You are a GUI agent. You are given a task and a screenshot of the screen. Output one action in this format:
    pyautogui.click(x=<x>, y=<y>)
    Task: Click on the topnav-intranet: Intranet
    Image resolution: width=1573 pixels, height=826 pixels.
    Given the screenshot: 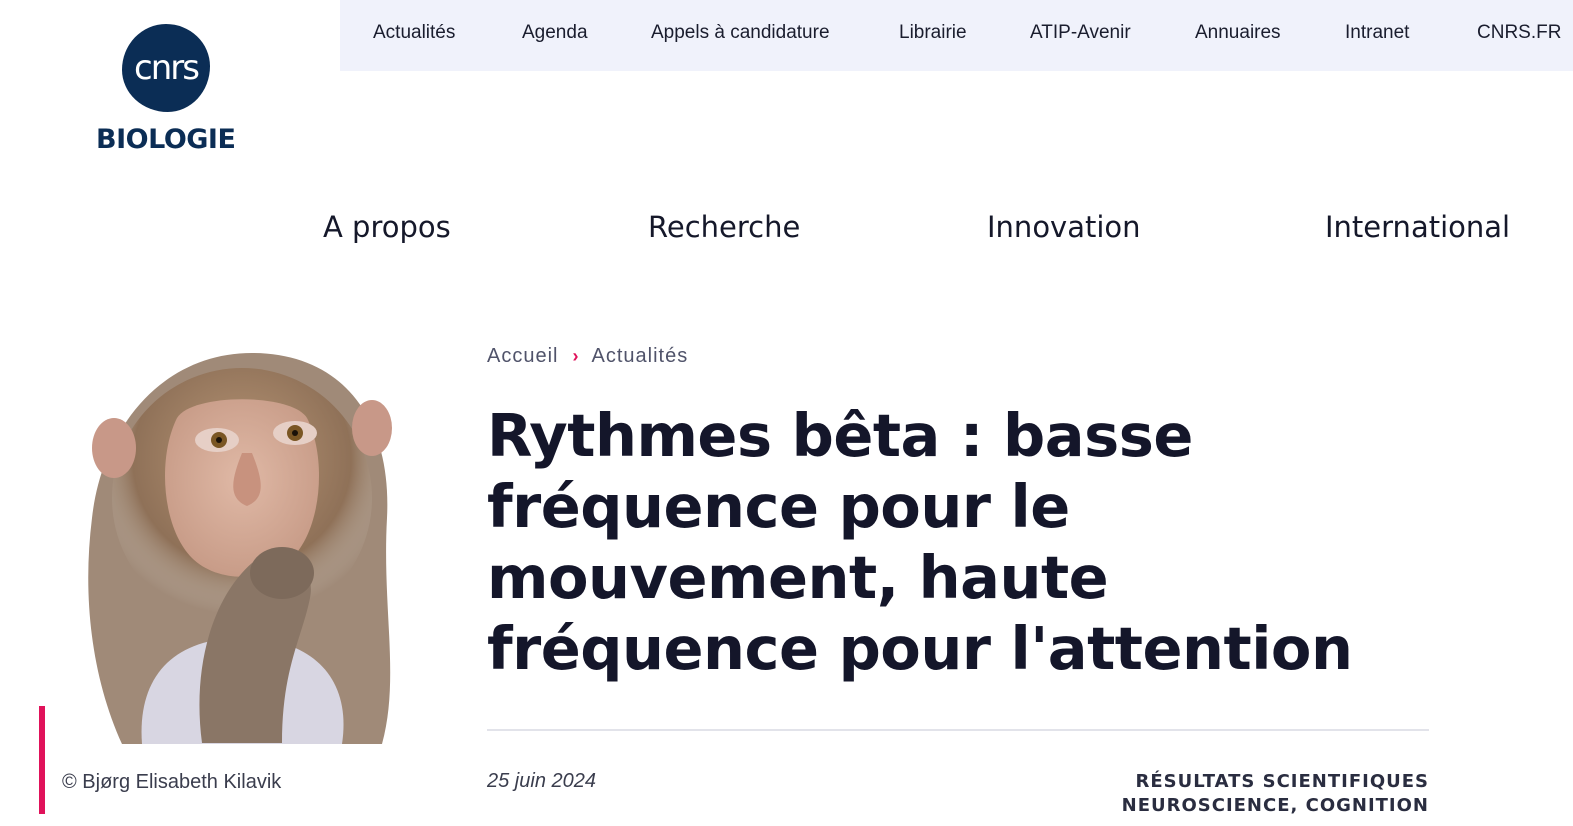 What is the action you would take?
    pyautogui.click(x=1377, y=33)
    